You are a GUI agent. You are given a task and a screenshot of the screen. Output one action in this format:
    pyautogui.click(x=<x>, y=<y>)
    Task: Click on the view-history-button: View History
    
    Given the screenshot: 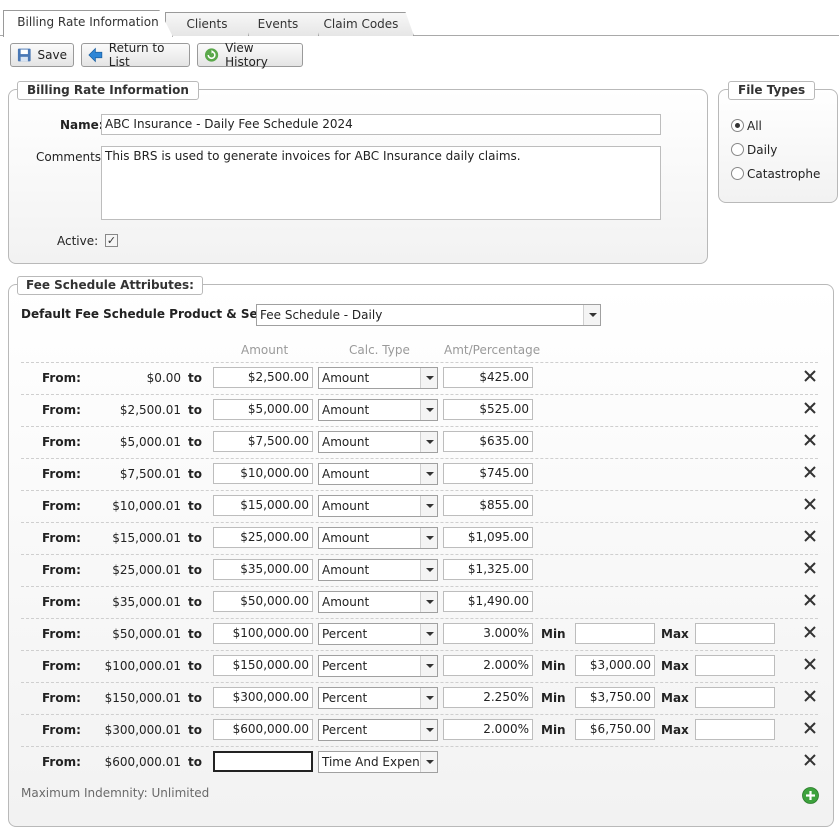 What is the action you would take?
    pyautogui.click(x=250, y=55)
    